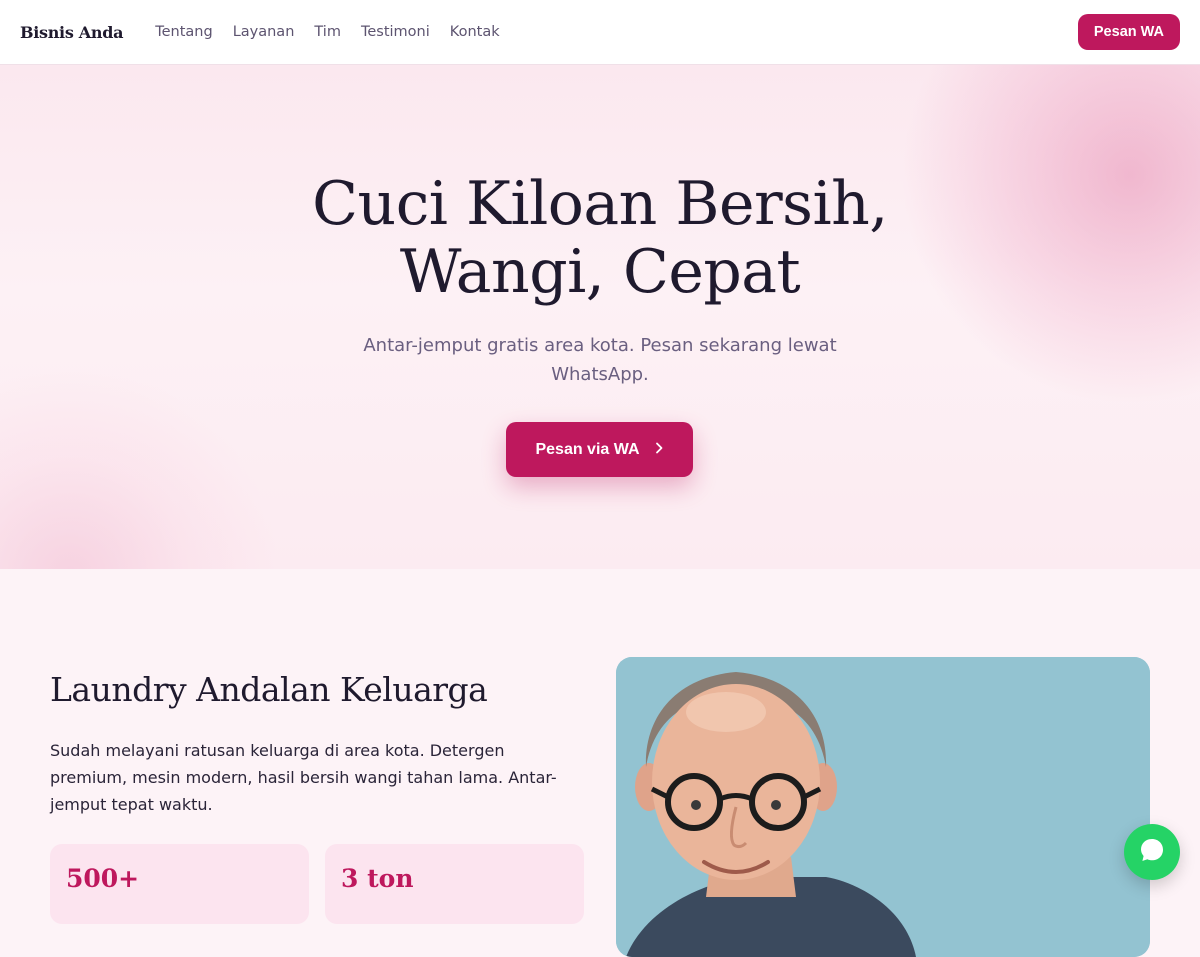 Image resolution: width=1200 pixels, height=957 pixels. I want to click on stat-card: 3 ton, so click(454, 884).